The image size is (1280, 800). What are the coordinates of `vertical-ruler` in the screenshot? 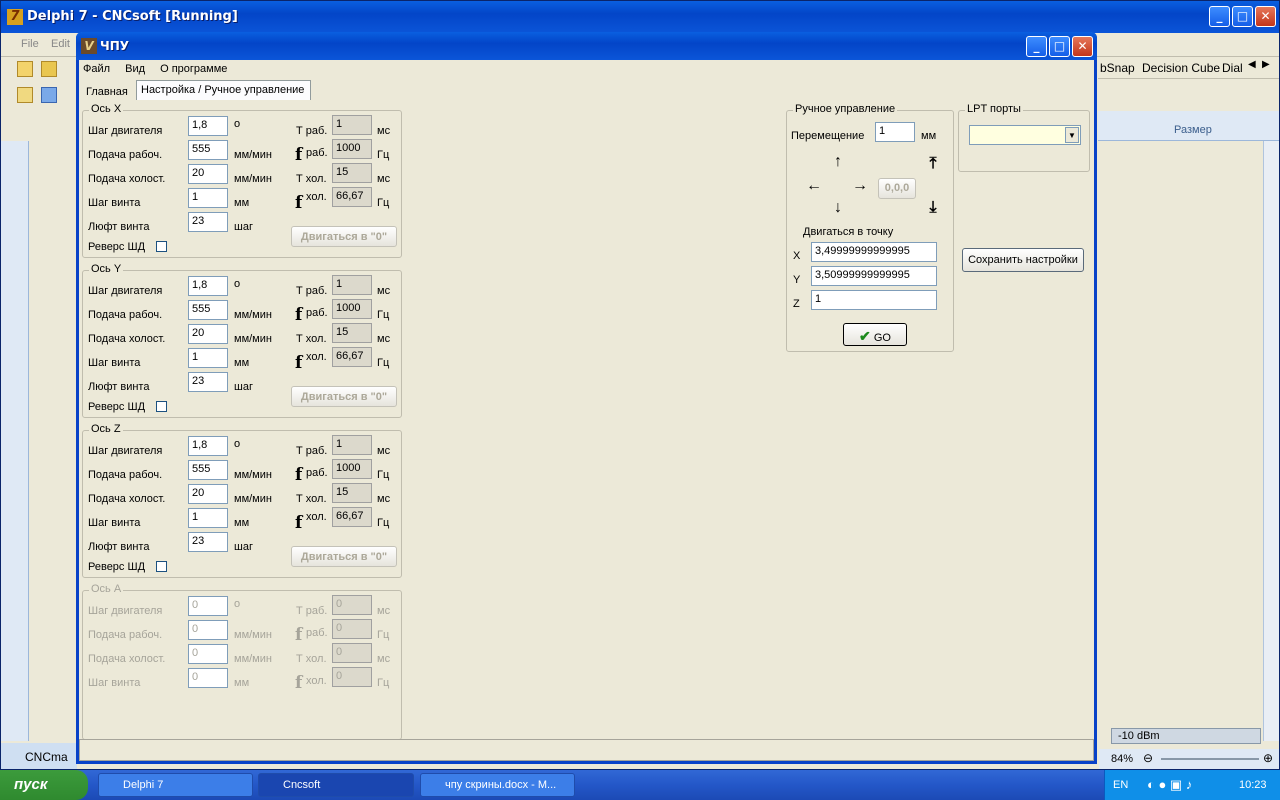 It's located at (15, 441).